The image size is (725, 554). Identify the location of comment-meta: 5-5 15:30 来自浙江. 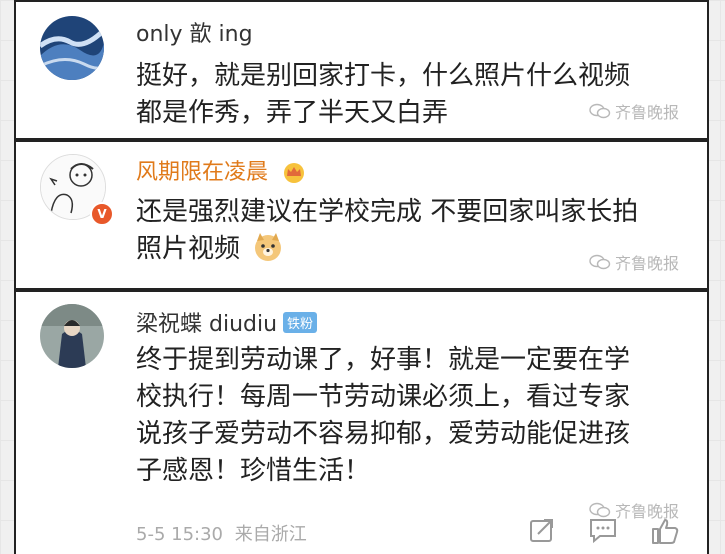
(221, 533).